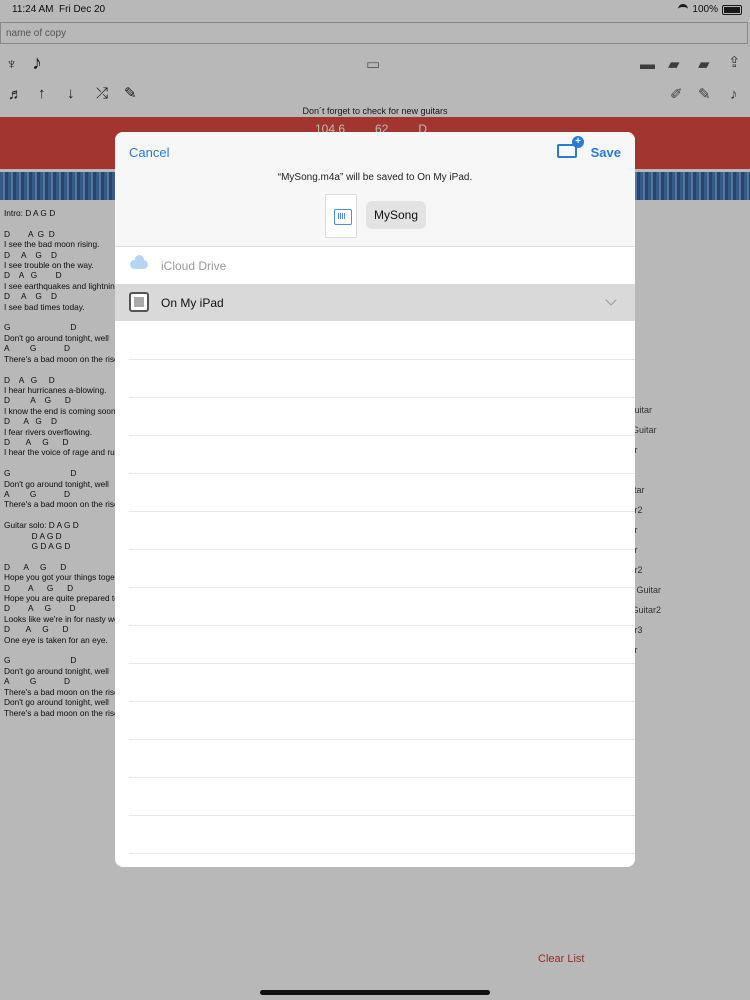 The height and width of the screenshot is (1000, 750). Describe the element at coordinates (341, 216) in the screenshot. I see `audio-file-icon` at that location.